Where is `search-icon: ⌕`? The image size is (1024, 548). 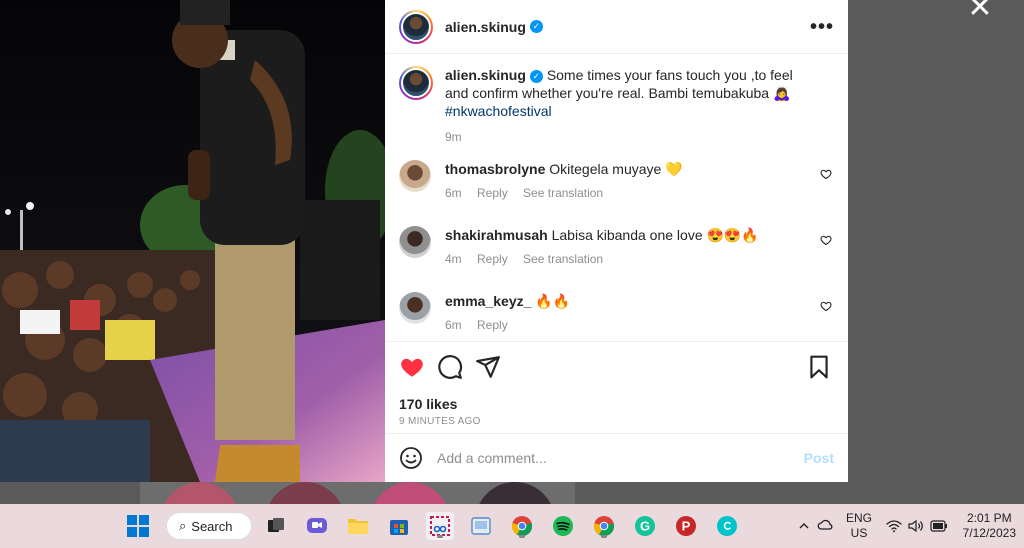 search-icon: ⌕ is located at coordinates (183, 525).